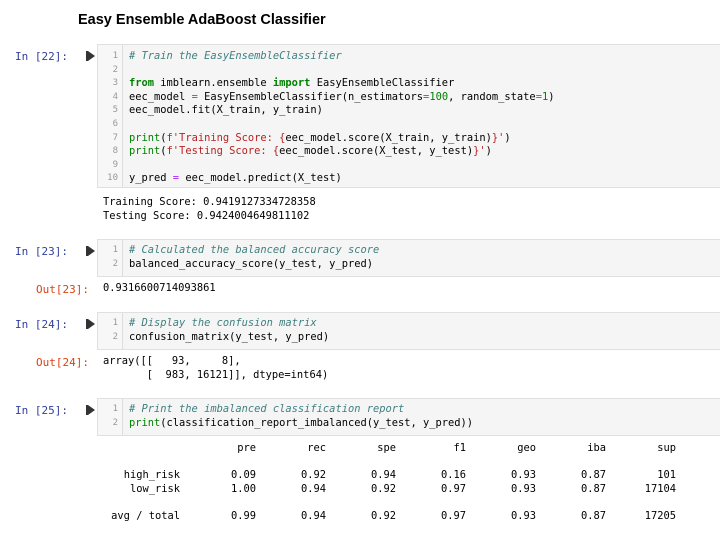 The image size is (720, 544). Describe the element at coordinates (243, 475) in the screenshot. I see `report-cell: 0.09` at that location.